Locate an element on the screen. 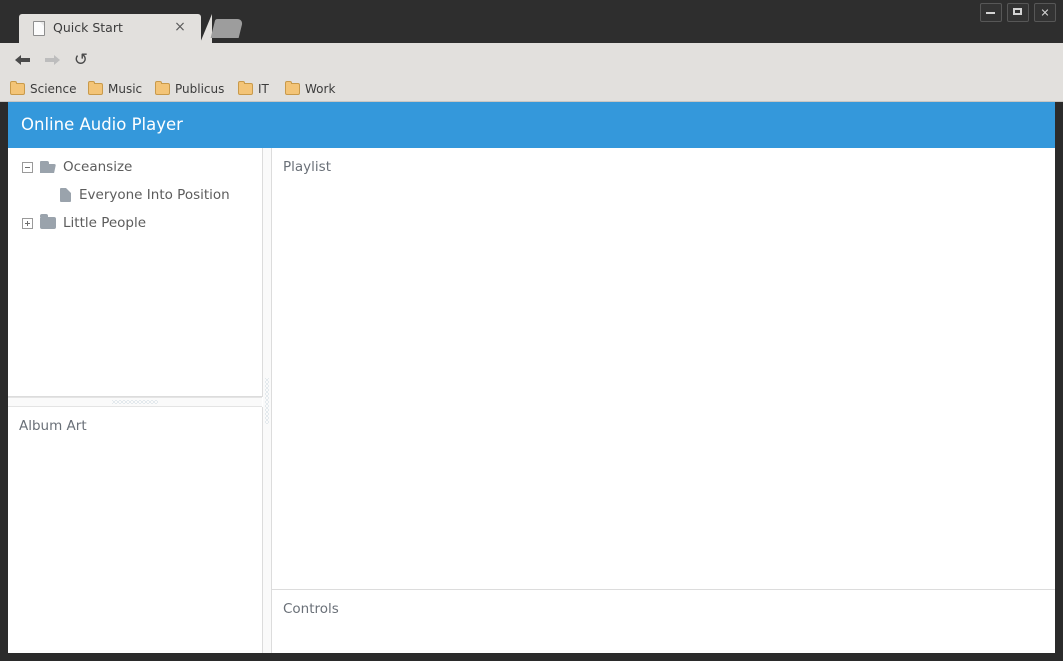 Image resolution: width=1063 pixels, height=661 pixels. tab-title: Quick Start is located at coordinates (88, 27).